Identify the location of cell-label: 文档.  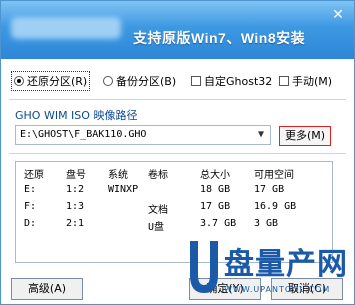
(158, 210).